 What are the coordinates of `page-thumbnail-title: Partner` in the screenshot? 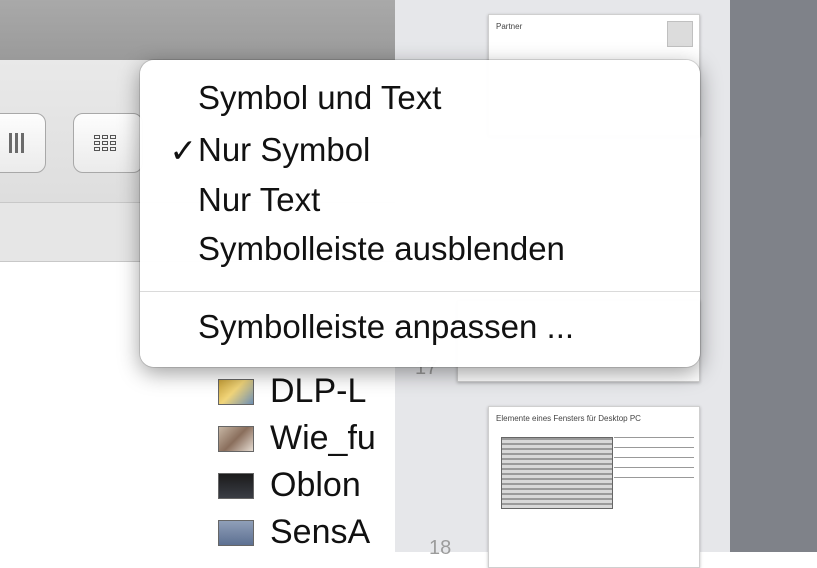 It's located at (509, 26).